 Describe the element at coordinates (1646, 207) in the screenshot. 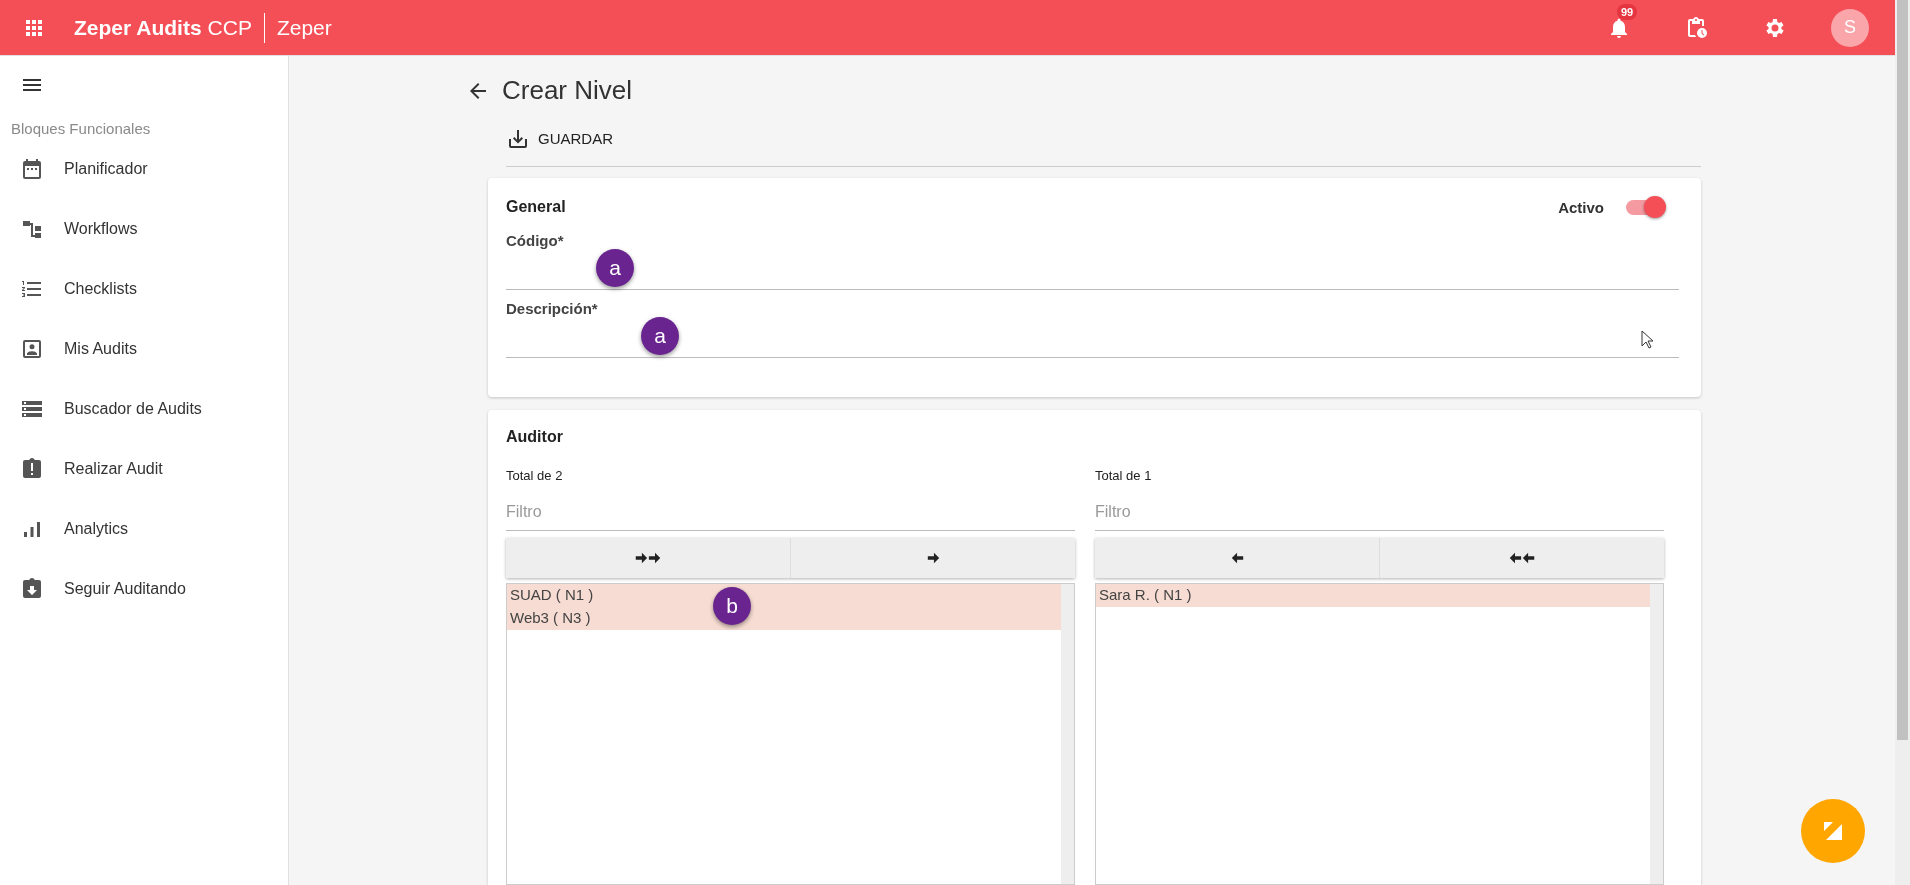

I see `active-toggle` at that location.